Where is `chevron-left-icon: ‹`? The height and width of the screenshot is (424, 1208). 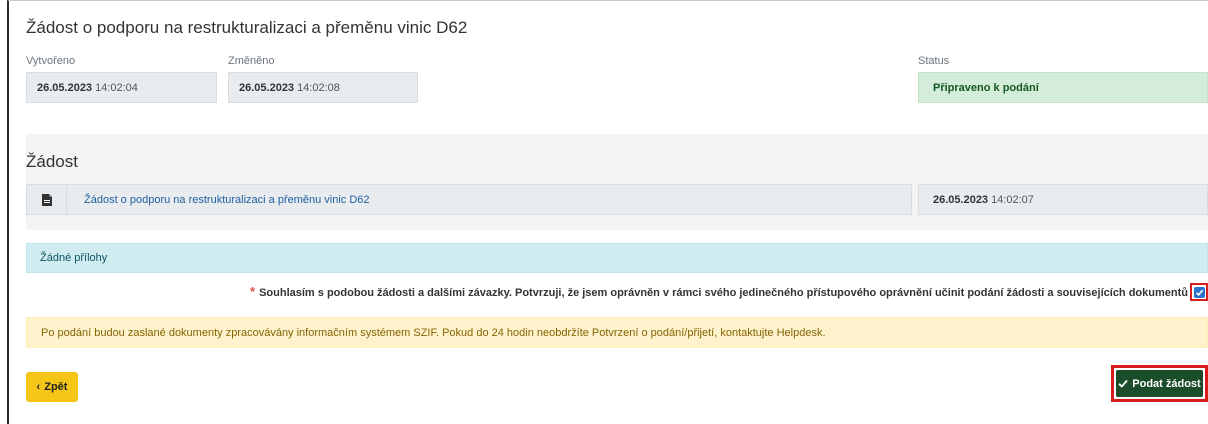 chevron-left-icon: ‹ is located at coordinates (38, 387).